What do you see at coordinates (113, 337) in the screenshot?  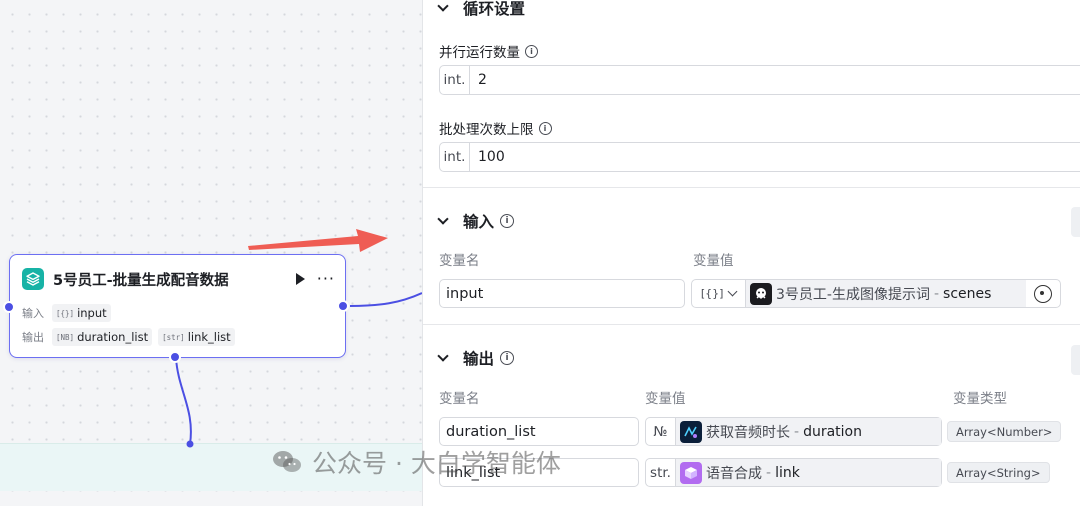 I see `node-output-name: duration_list` at bounding box center [113, 337].